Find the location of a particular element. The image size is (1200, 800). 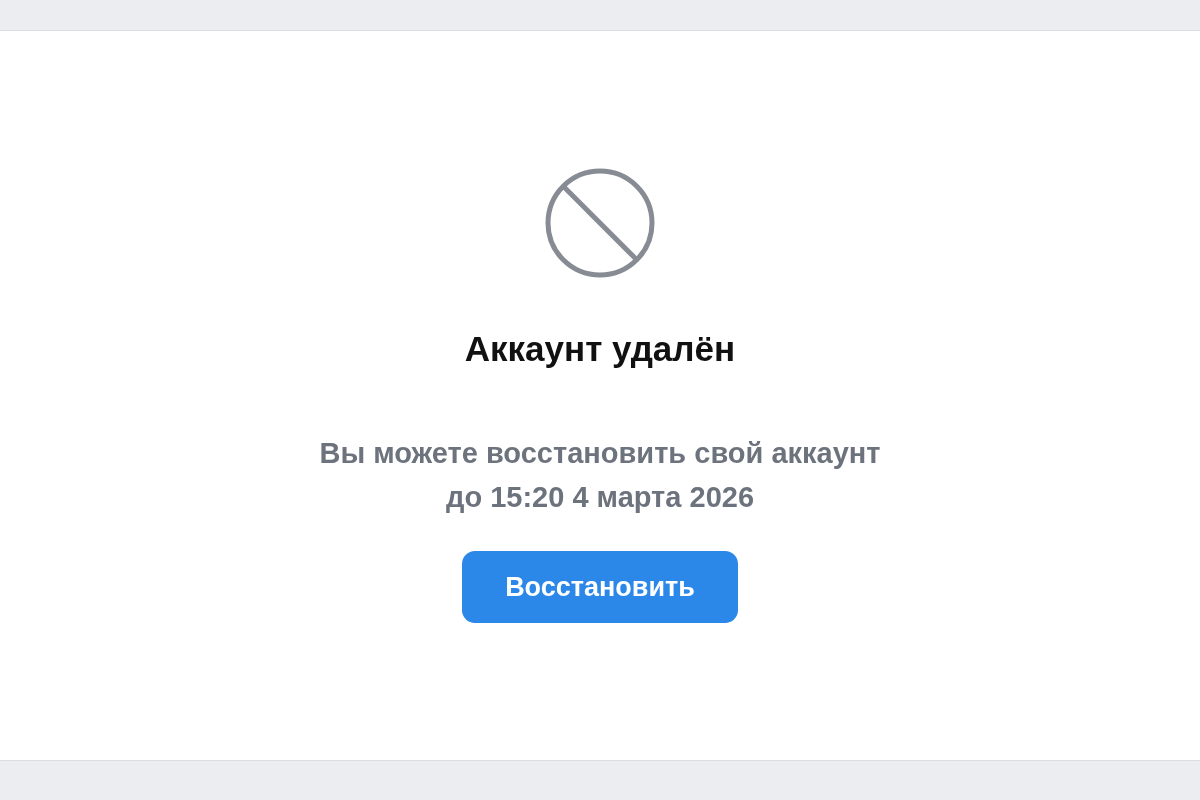

restore-button: Восстановить is located at coordinates (600, 587).